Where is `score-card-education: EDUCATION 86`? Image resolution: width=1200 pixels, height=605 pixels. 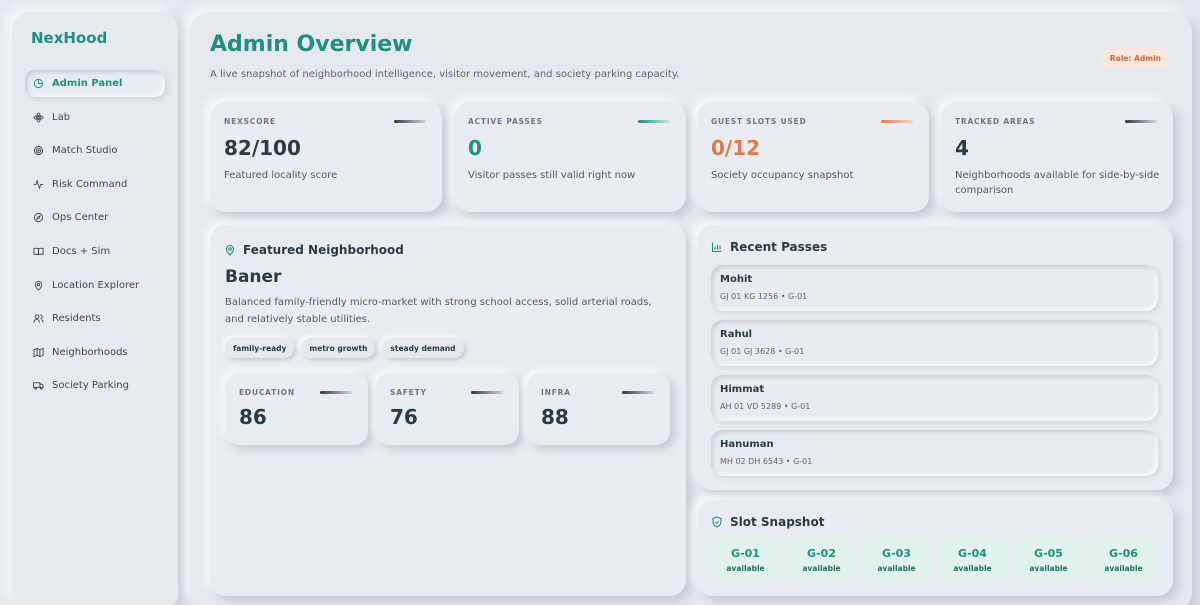
score-card-education: EDUCATION 86 is located at coordinates (296, 409).